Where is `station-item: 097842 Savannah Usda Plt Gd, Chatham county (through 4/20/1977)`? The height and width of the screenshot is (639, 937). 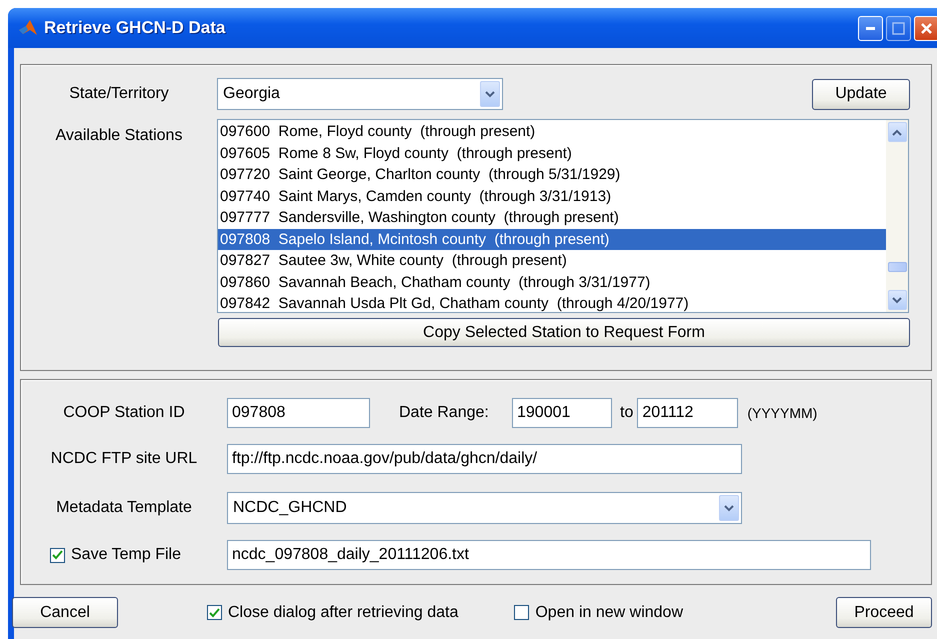
station-item: 097842 Savannah Usda Plt Gd, Chatham county (through 4/20/1977) is located at coordinates (552, 302).